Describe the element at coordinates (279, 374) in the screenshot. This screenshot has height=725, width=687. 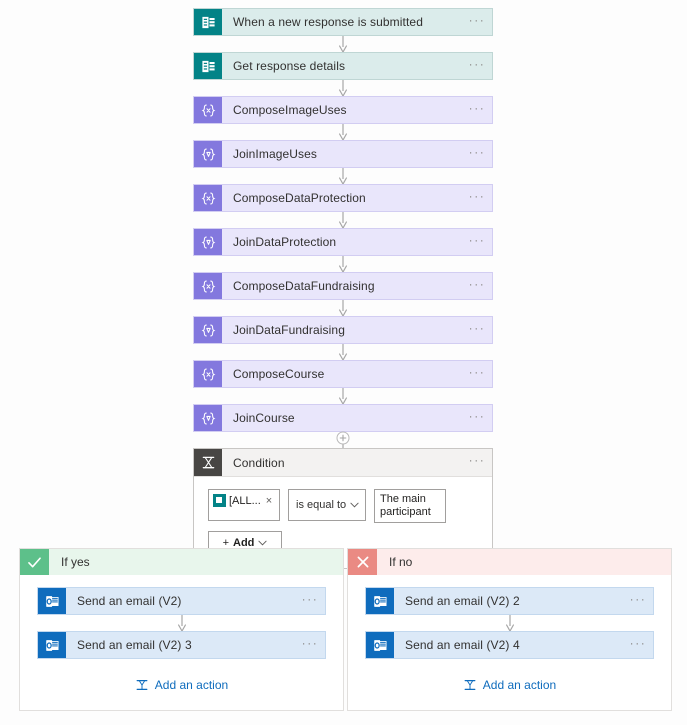
I see `flow-step-8-label: ComposeCourse` at that location.